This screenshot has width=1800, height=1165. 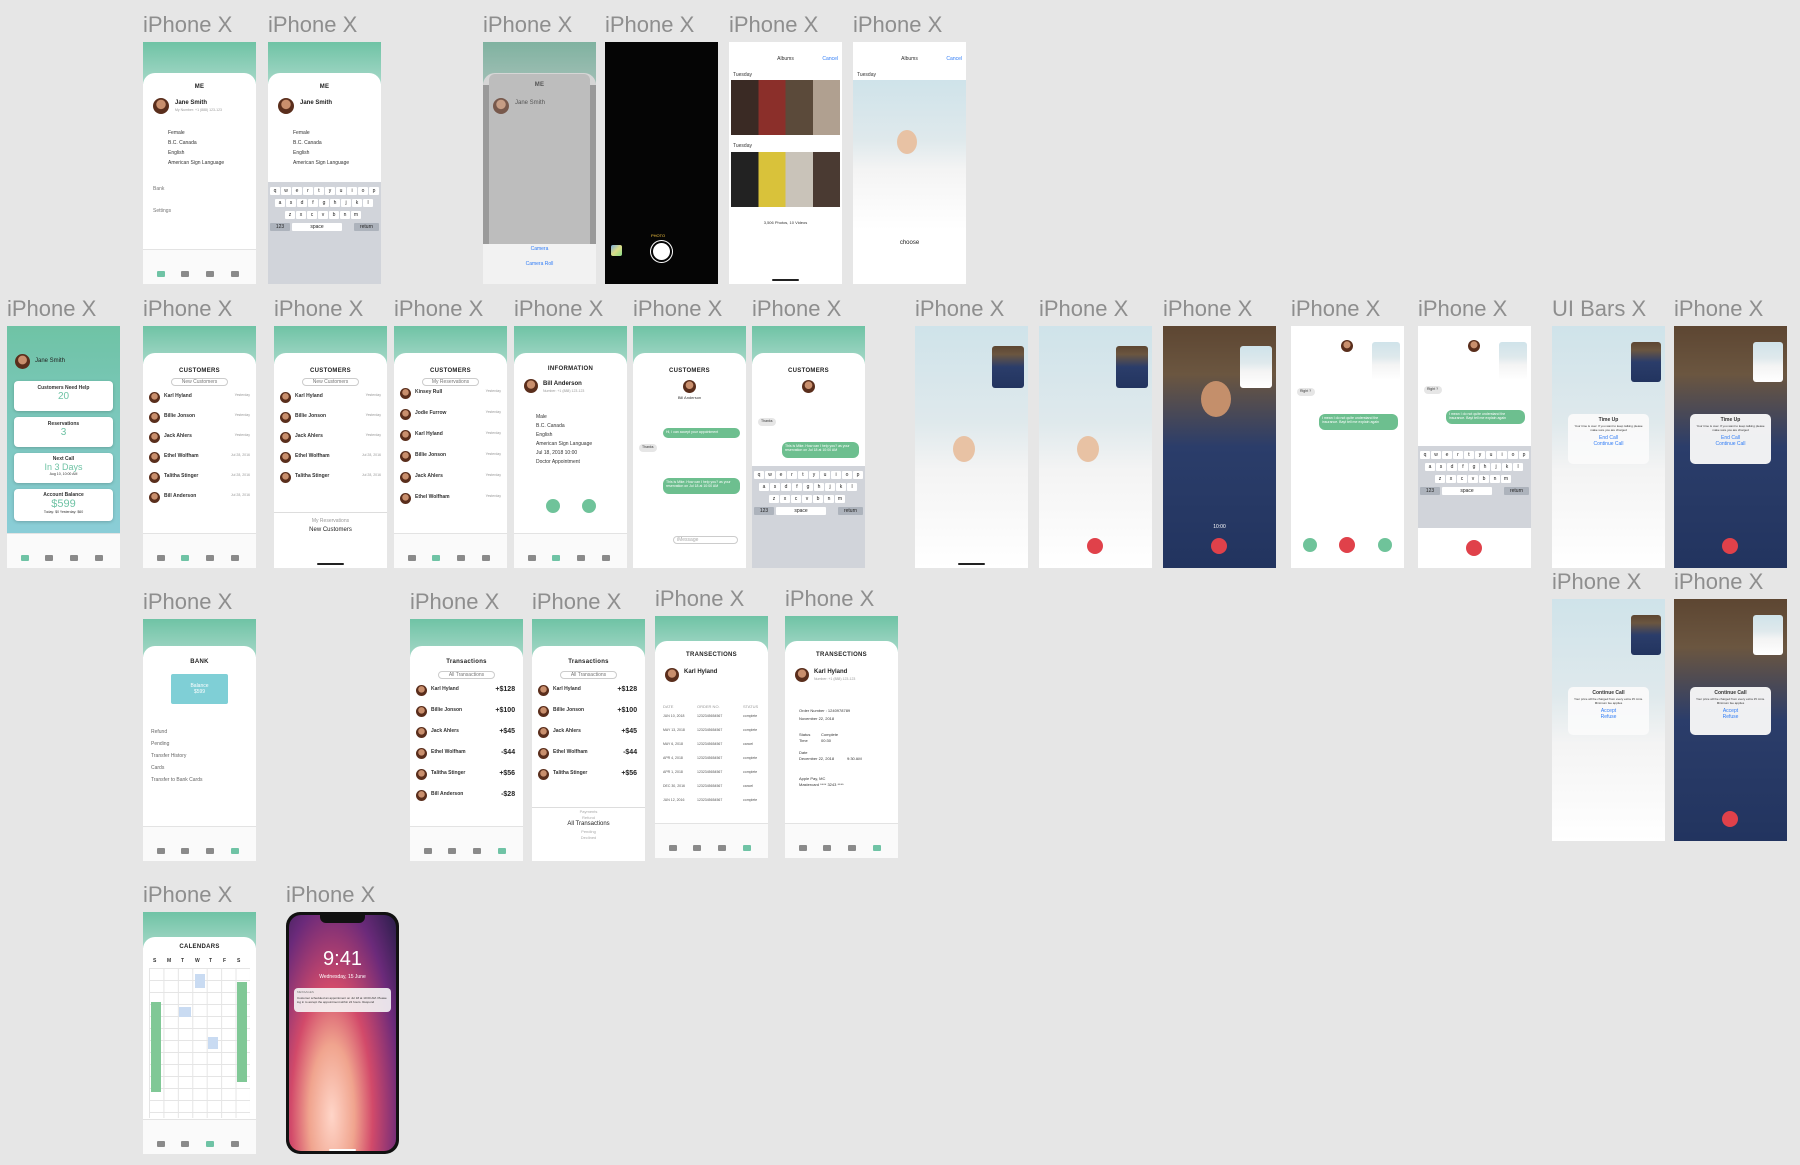 What do you see at coordinates (312, 476) in the screenshot?
I see `customer-name: Talitha Stinger` at bounding box center [312, 476].